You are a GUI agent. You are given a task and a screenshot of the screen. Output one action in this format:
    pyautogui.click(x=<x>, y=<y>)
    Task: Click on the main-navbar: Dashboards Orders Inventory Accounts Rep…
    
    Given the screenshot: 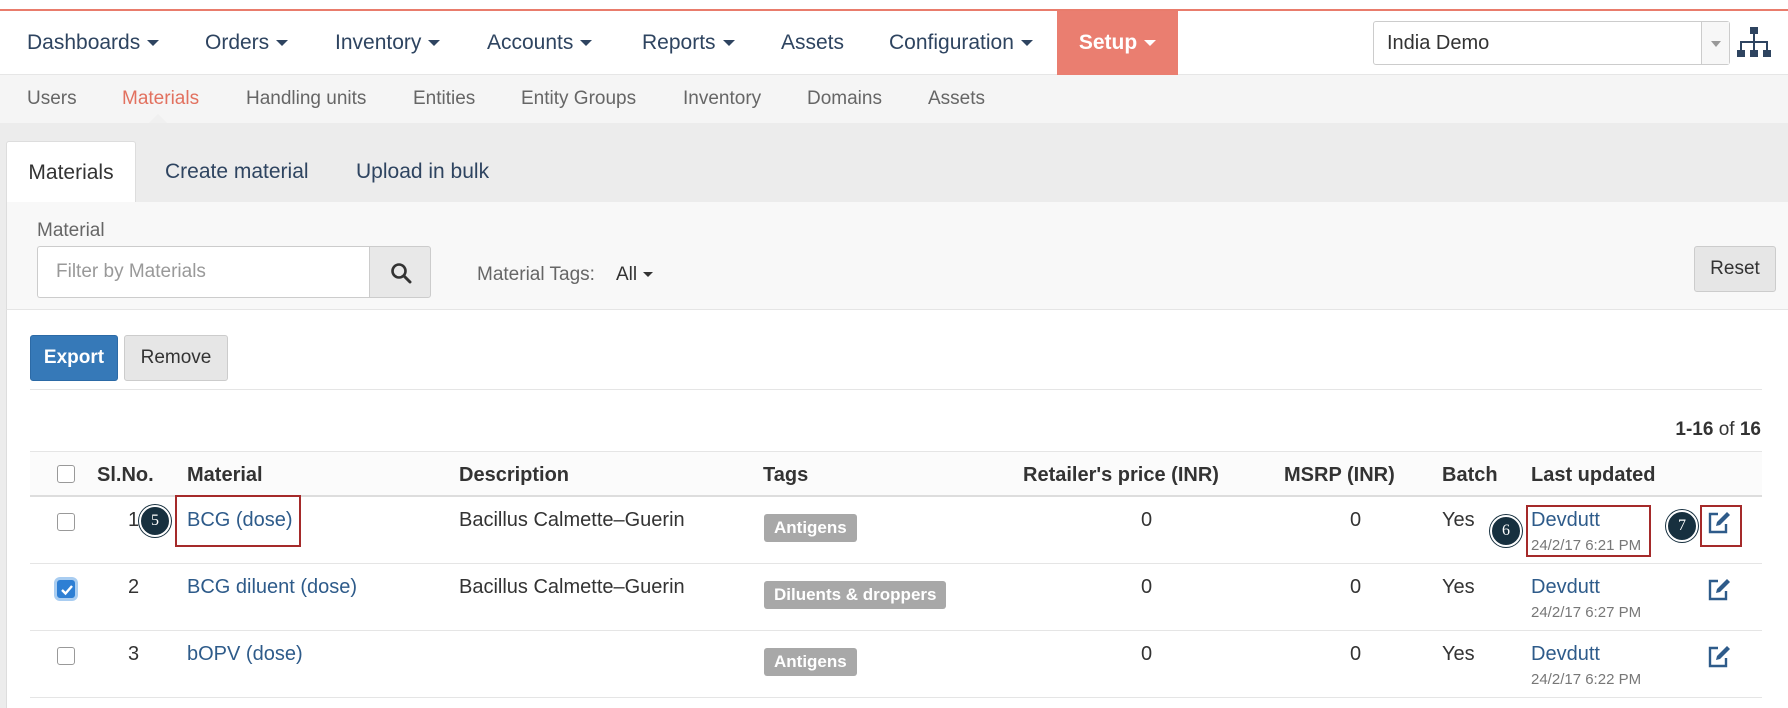 What is the action you would take?
    pyautogui.click(x=894, y=43)
    